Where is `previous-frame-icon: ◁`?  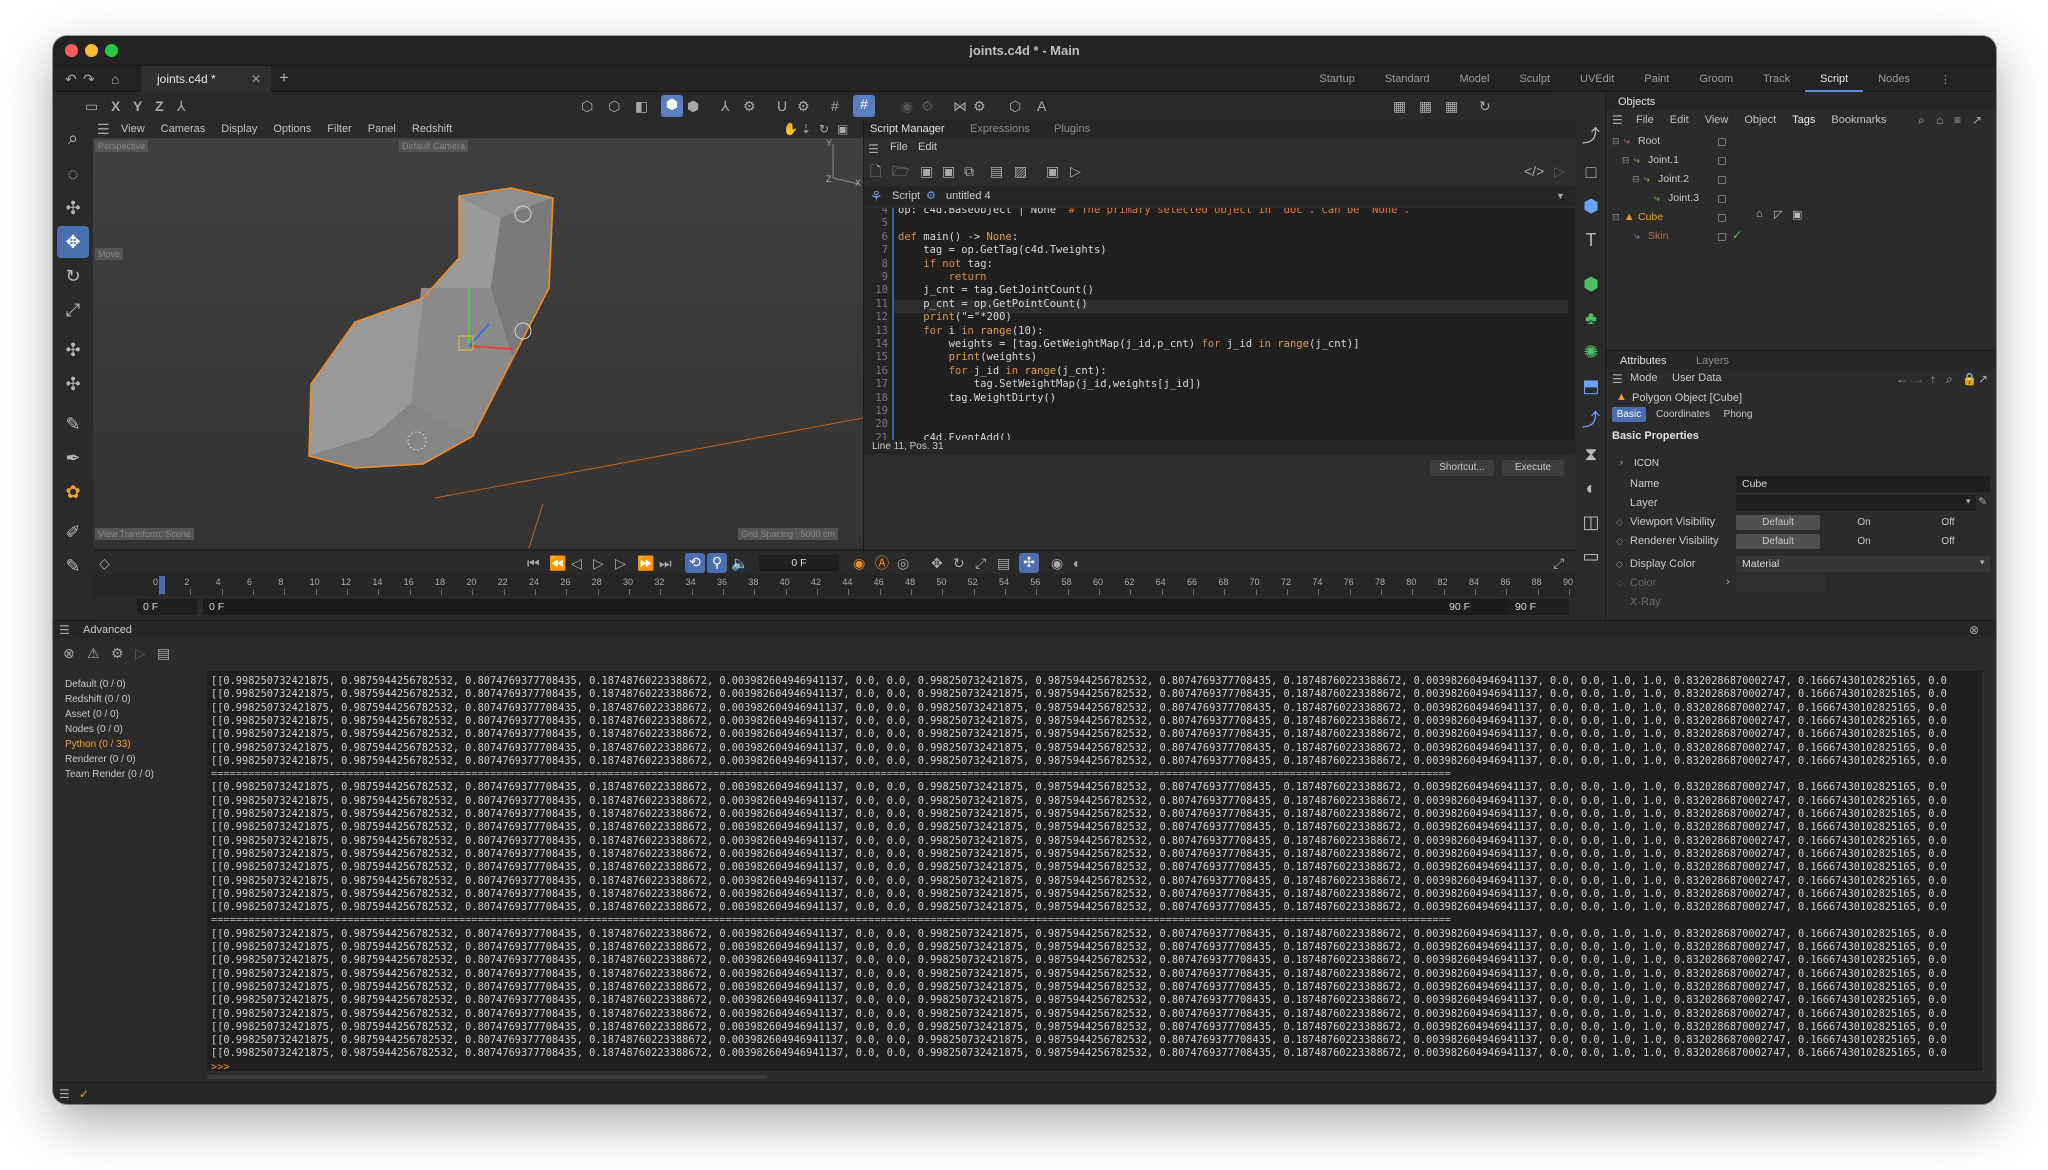 previous-frame-icon: ◁ is located at coordinates (576, 563).